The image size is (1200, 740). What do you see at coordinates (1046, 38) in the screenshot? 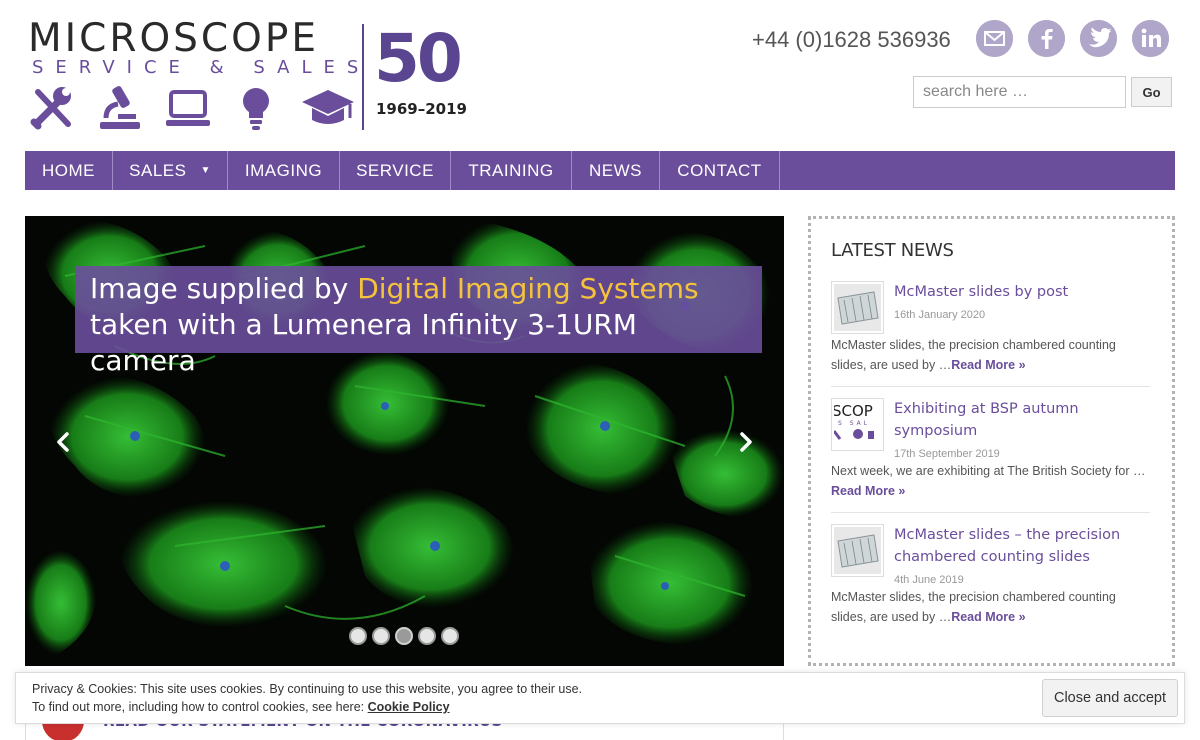
I see `facebook-icon` at bounding box center [1046, 38].